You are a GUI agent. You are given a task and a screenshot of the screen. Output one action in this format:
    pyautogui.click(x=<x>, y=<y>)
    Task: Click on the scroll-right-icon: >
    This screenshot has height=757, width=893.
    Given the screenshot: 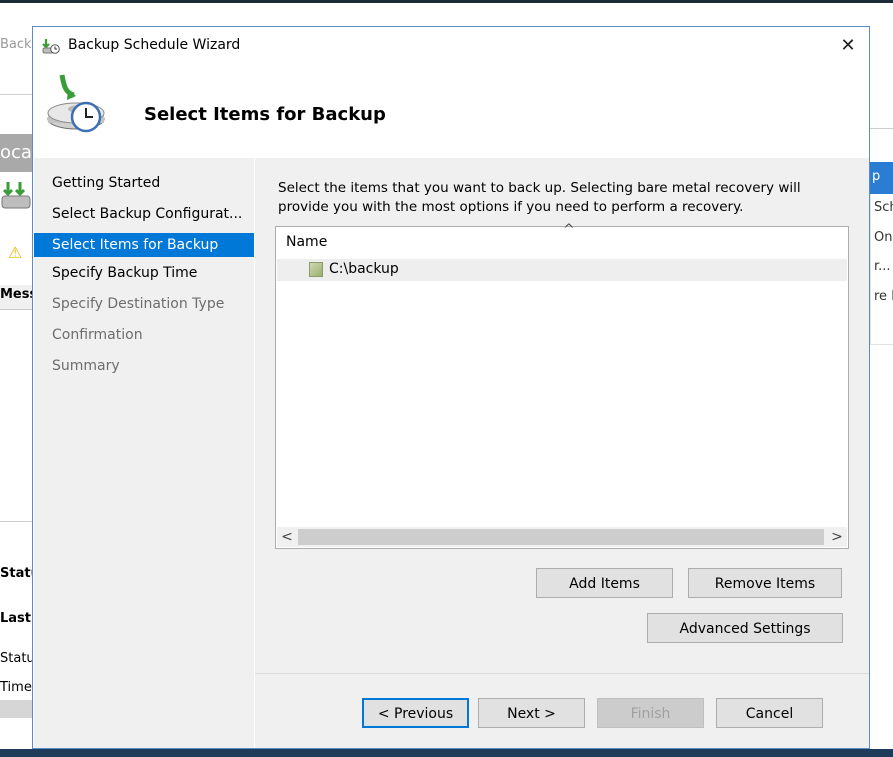 What is the action you would take?
    pyautogui.click(x=837, y=537)
    